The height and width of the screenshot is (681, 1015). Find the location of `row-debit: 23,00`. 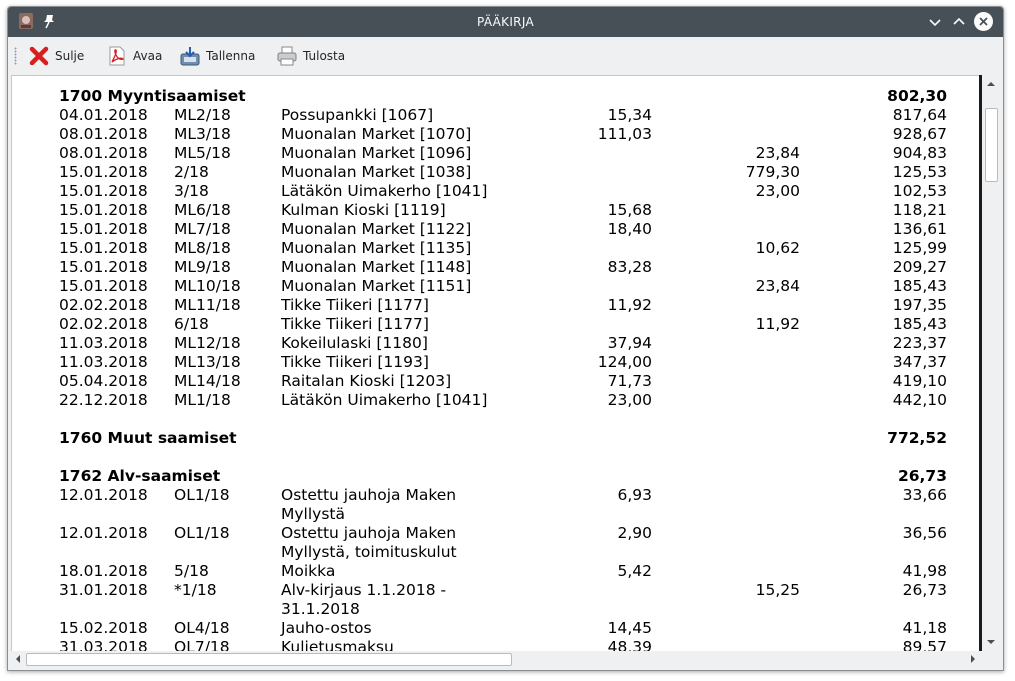

row-debit: 23,00 is located at coordinates (629, 400).